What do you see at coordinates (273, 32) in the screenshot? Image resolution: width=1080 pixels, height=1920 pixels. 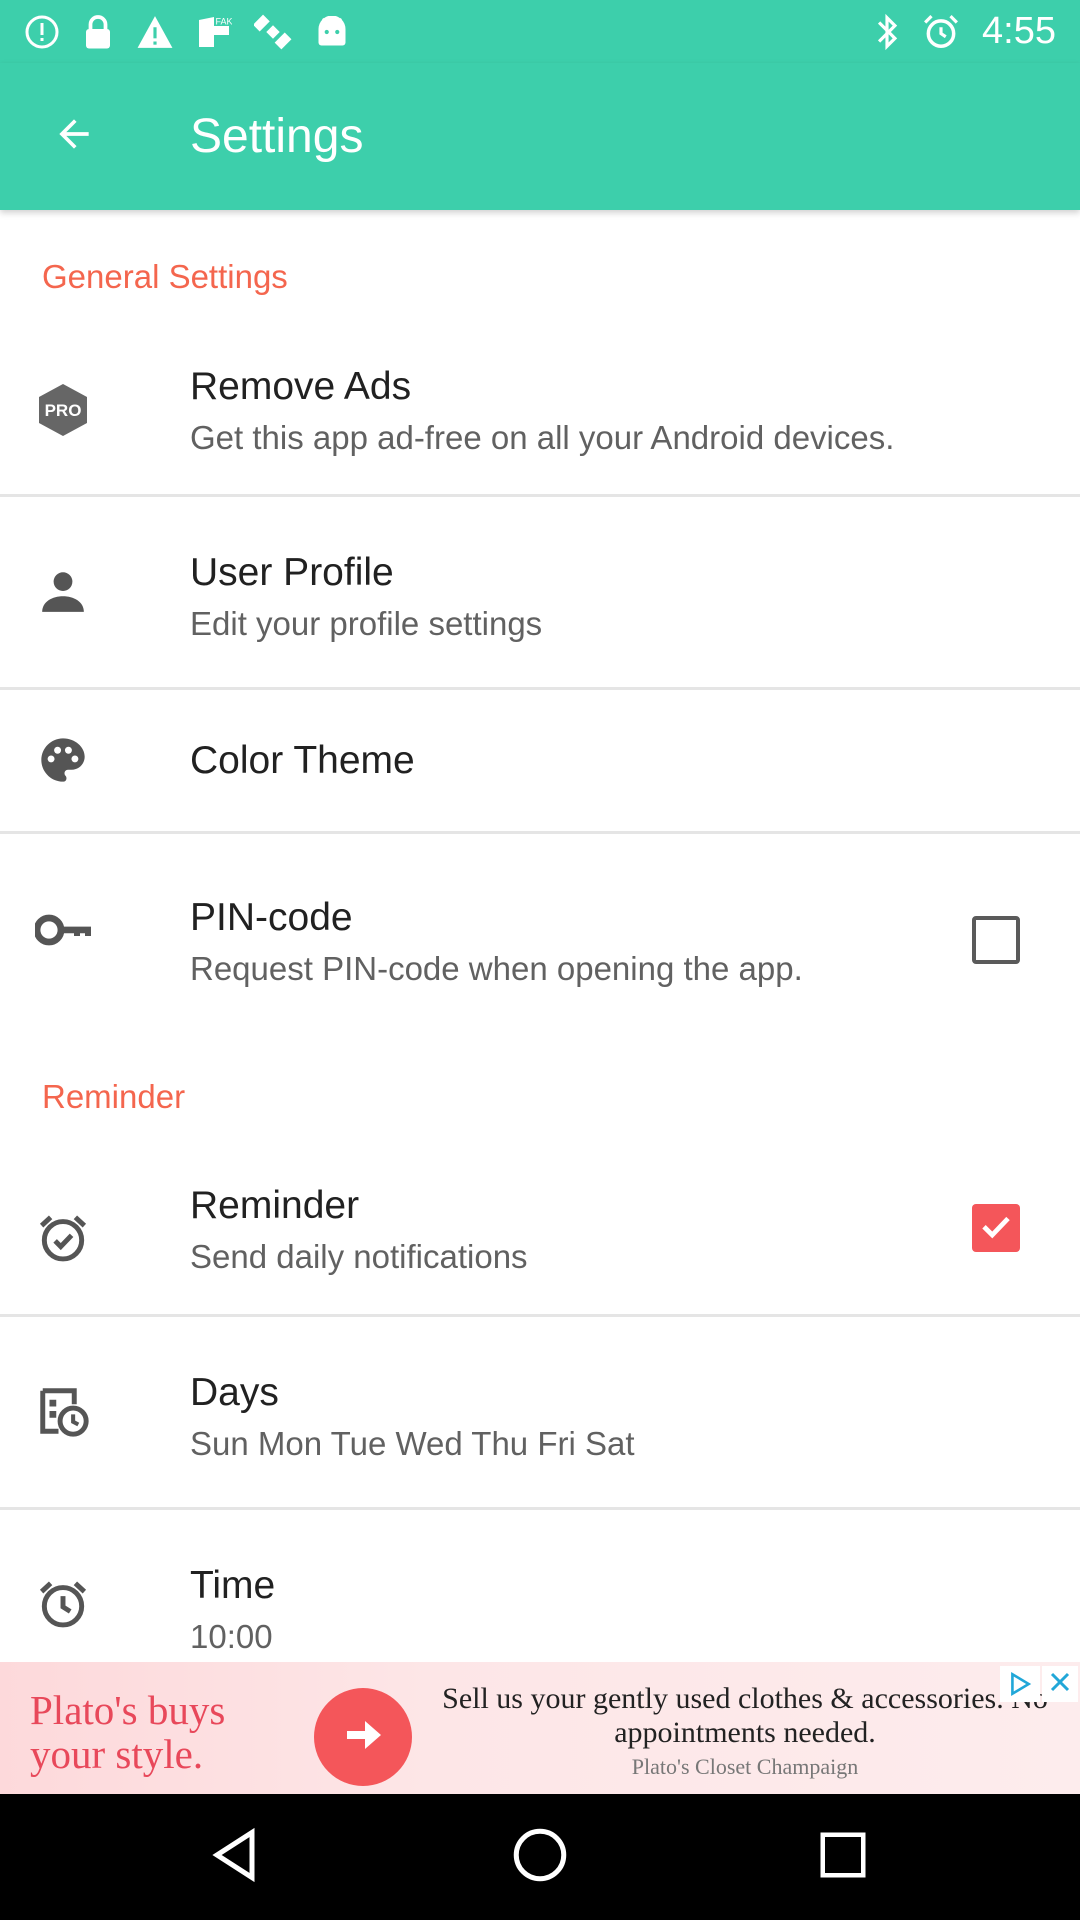 I see `satellite-icon` at bounding box center [273, 32].